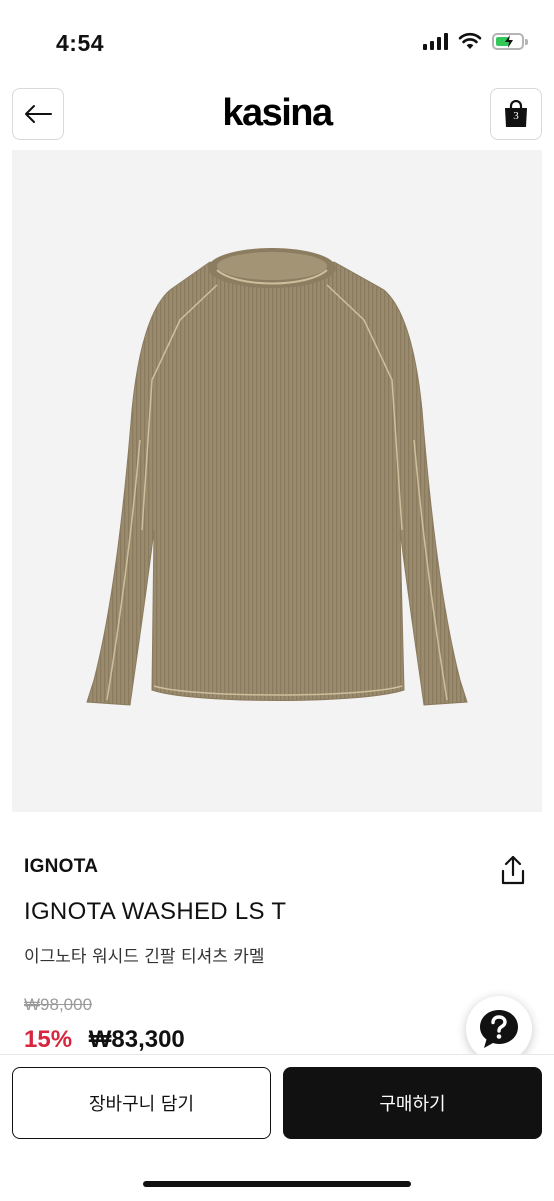 Image resolution: width=554 pixels, height=1201 pixels. I want to click on question-mark-icon, so click(499, 1029).